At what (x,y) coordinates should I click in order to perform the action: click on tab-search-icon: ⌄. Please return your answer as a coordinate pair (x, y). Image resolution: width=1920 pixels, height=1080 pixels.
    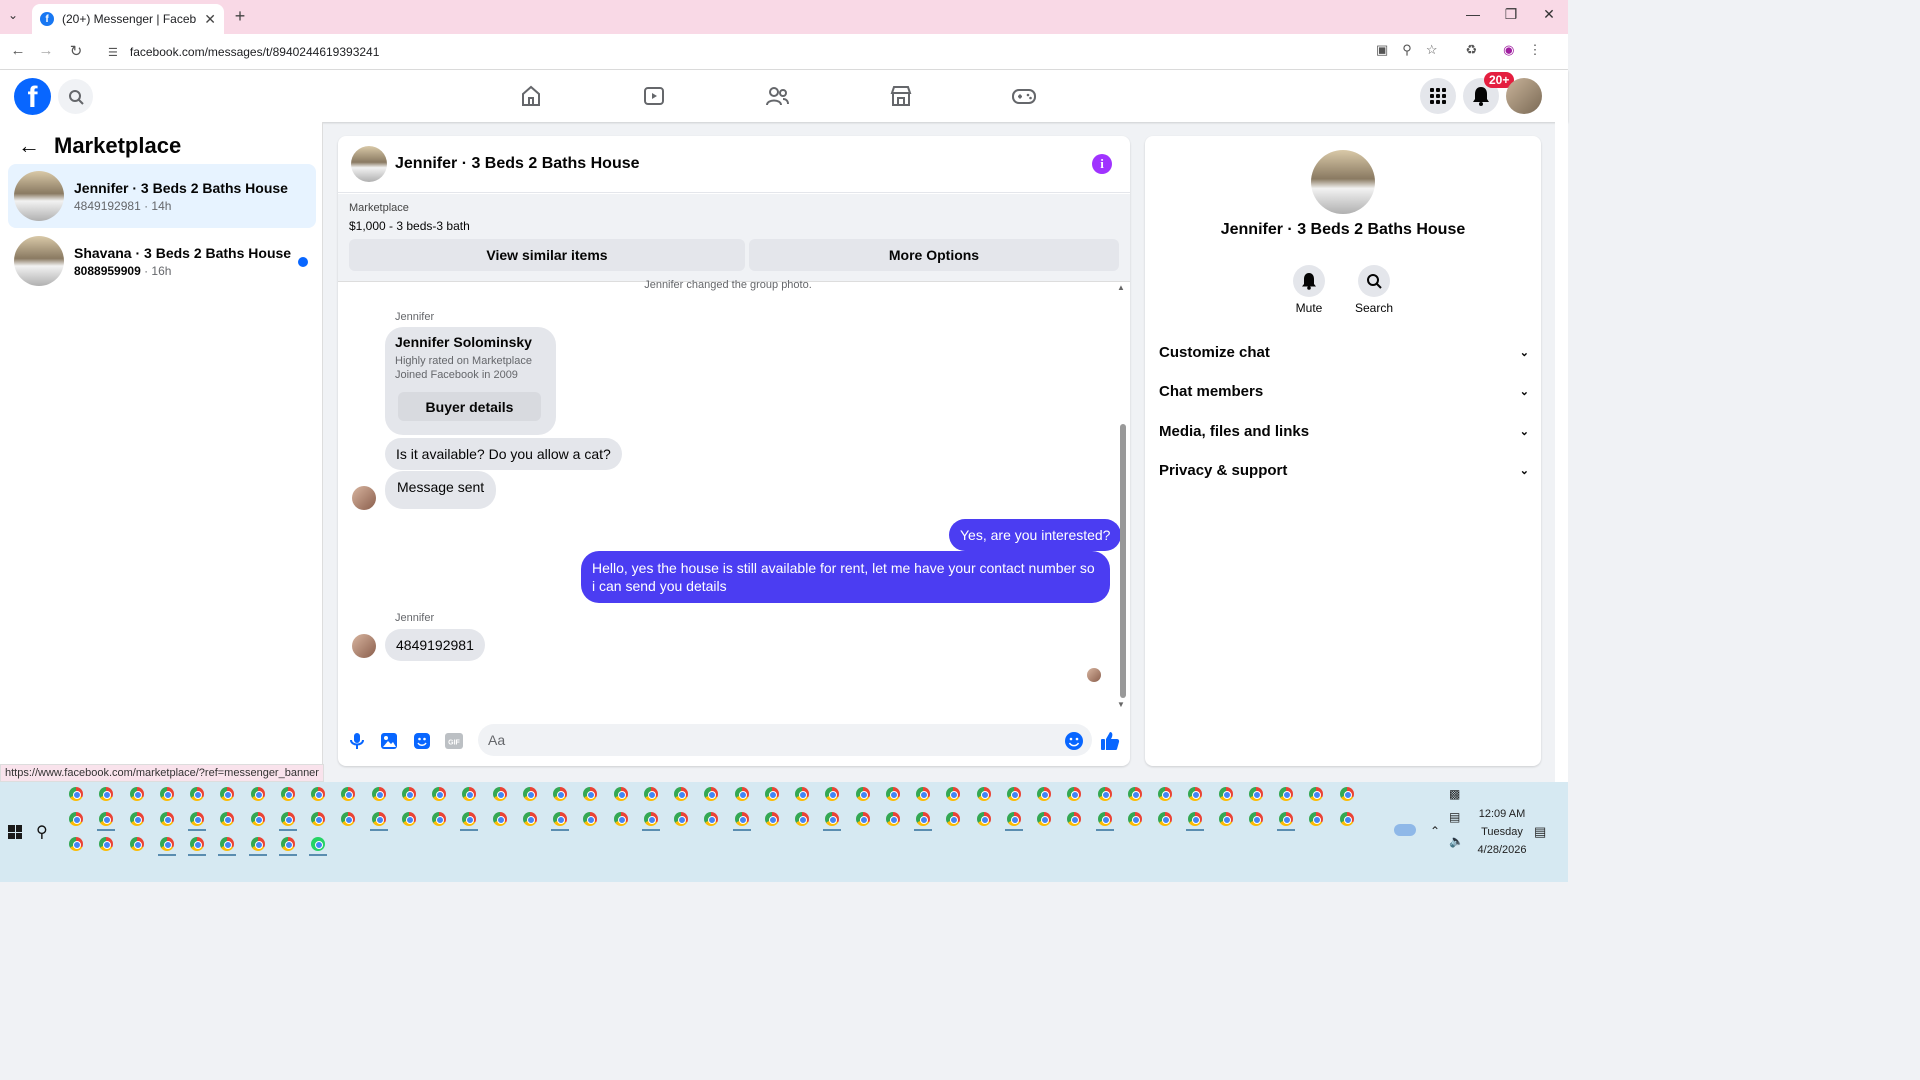
    Looking at the image, I should click on (13, 15).